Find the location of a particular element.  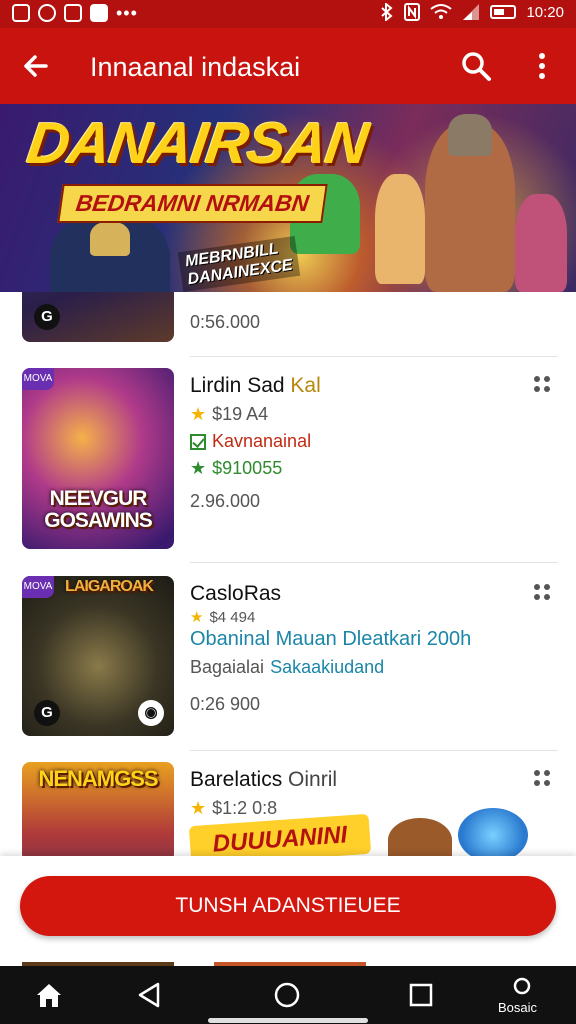

subline-link: Sakaakiudand is located at coordinates (327, 667).